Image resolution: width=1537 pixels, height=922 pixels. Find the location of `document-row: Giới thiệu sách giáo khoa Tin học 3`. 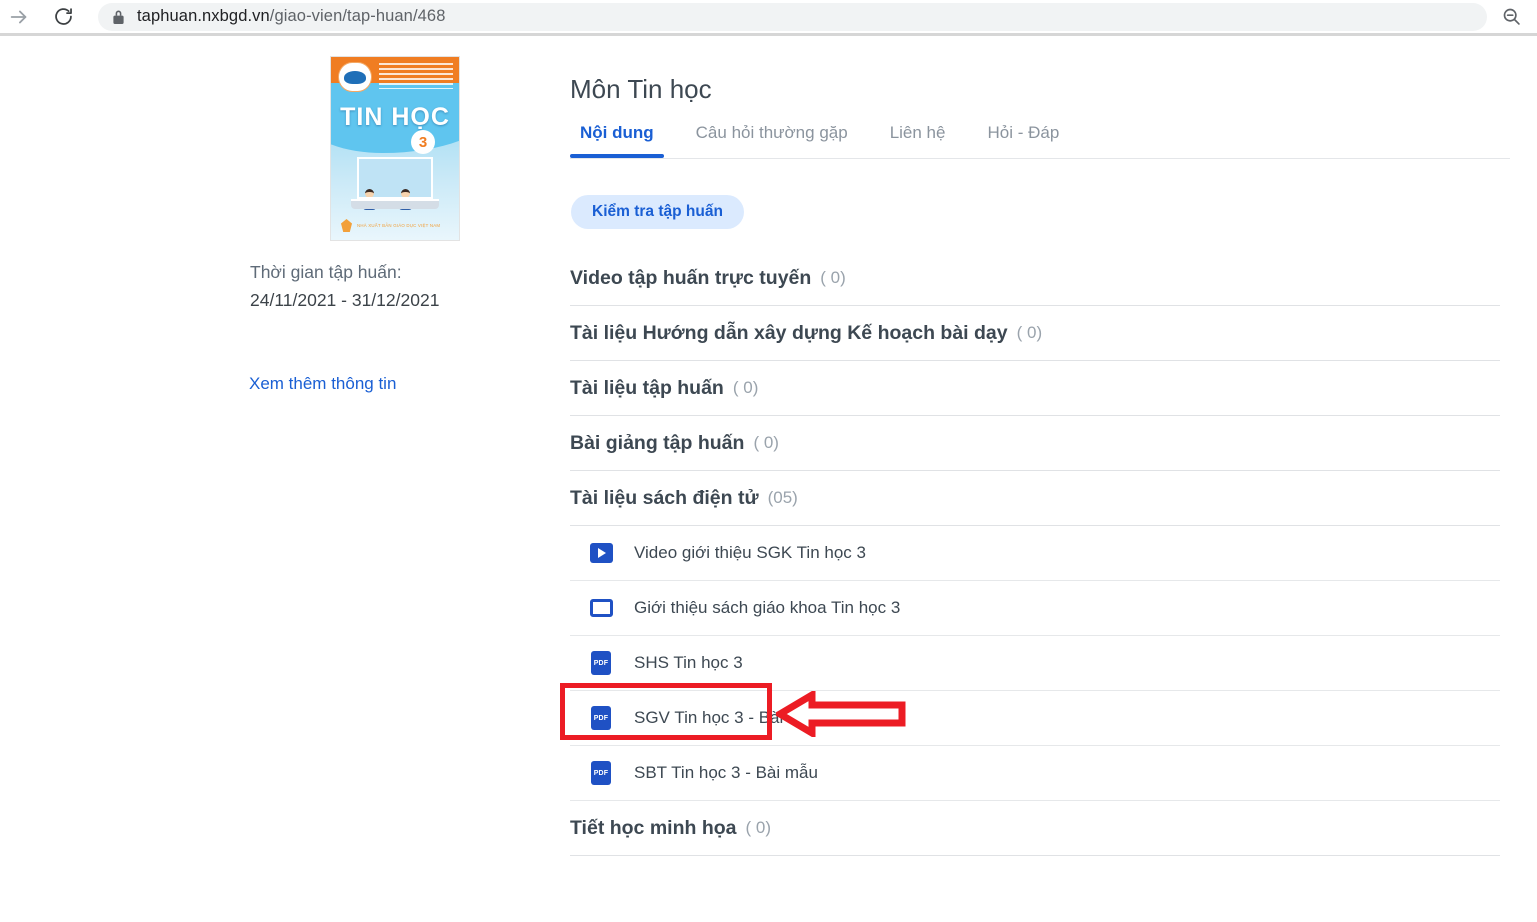

document-row: Giới thiệu sách giáo khoa Tin học 3 is located at coordinates (1035, 608).